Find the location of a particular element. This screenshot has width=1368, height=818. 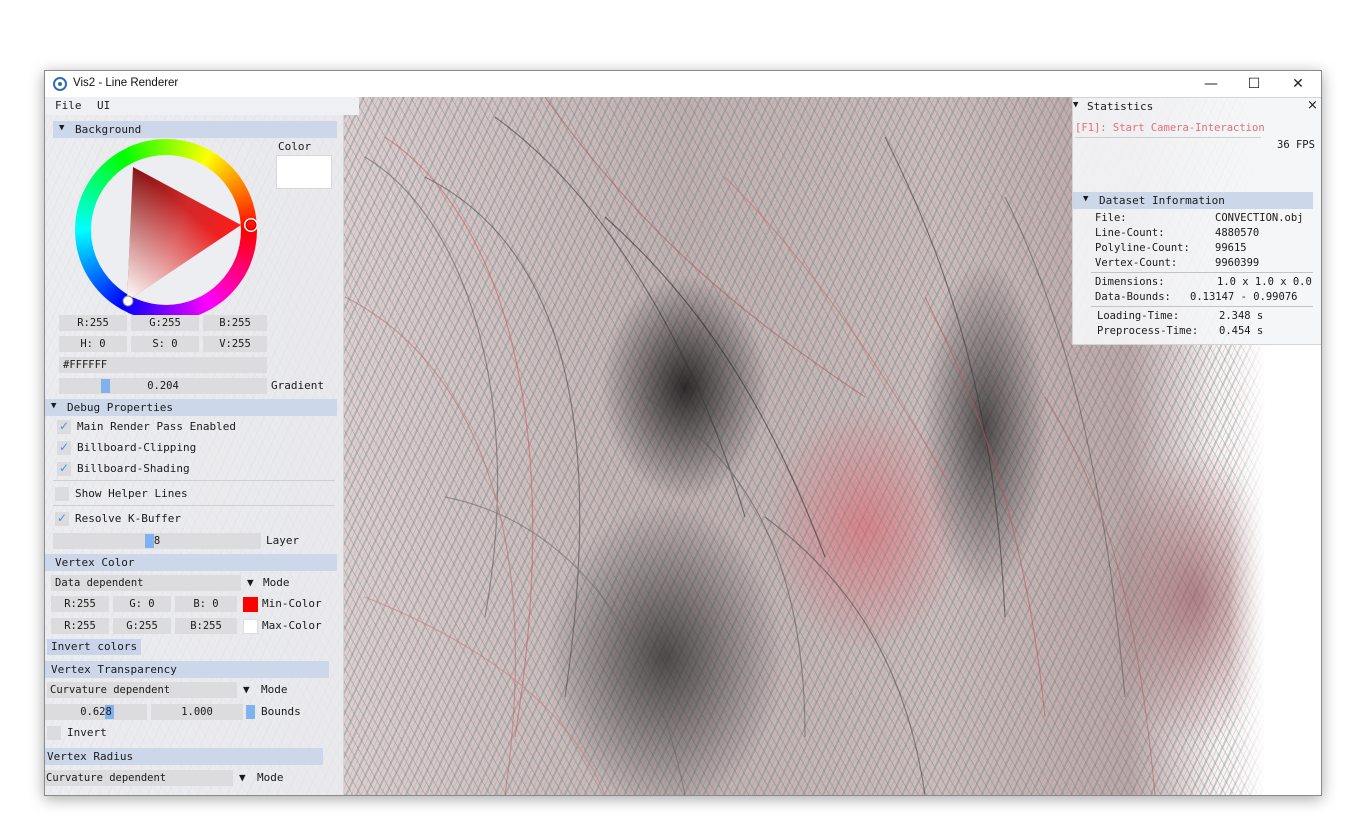

transparency-bound-low-value: 0.628 is located at coordinates (96, 712).